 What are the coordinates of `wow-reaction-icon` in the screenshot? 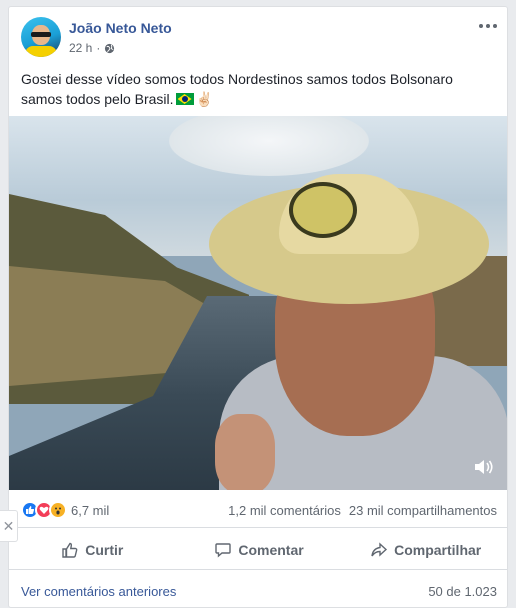 It's located at (58, 510).